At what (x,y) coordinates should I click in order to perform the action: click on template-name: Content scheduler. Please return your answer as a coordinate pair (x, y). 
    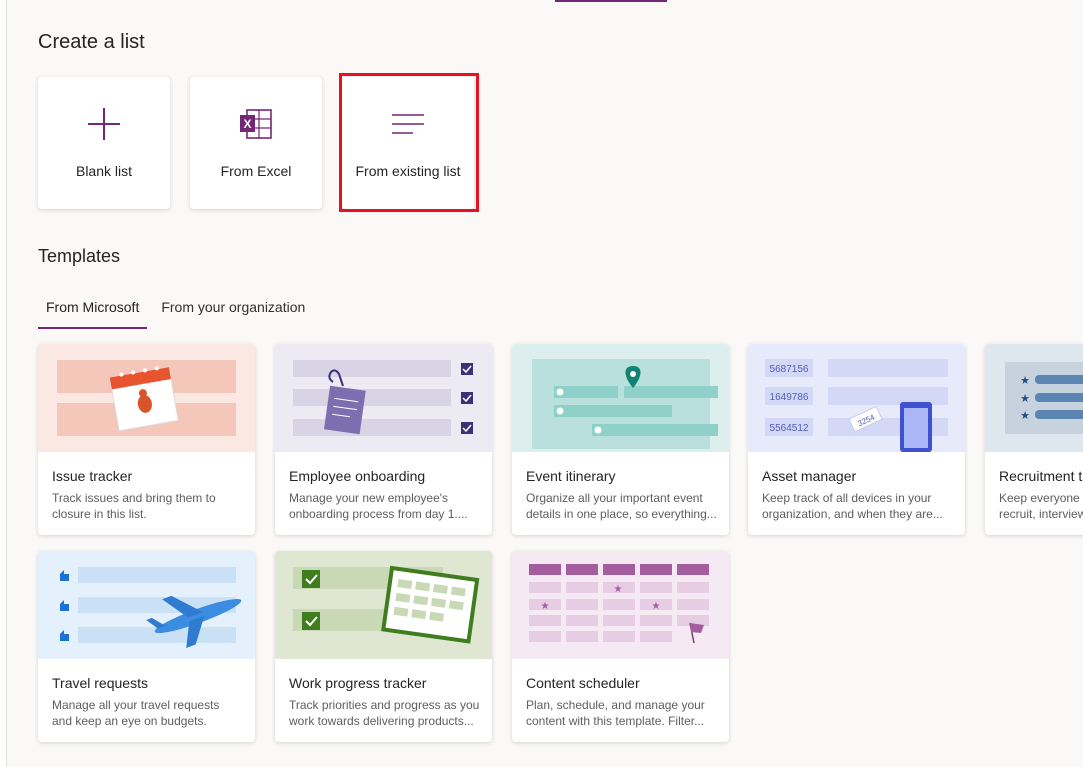
    Looking at the image, I should click on (583, 683).